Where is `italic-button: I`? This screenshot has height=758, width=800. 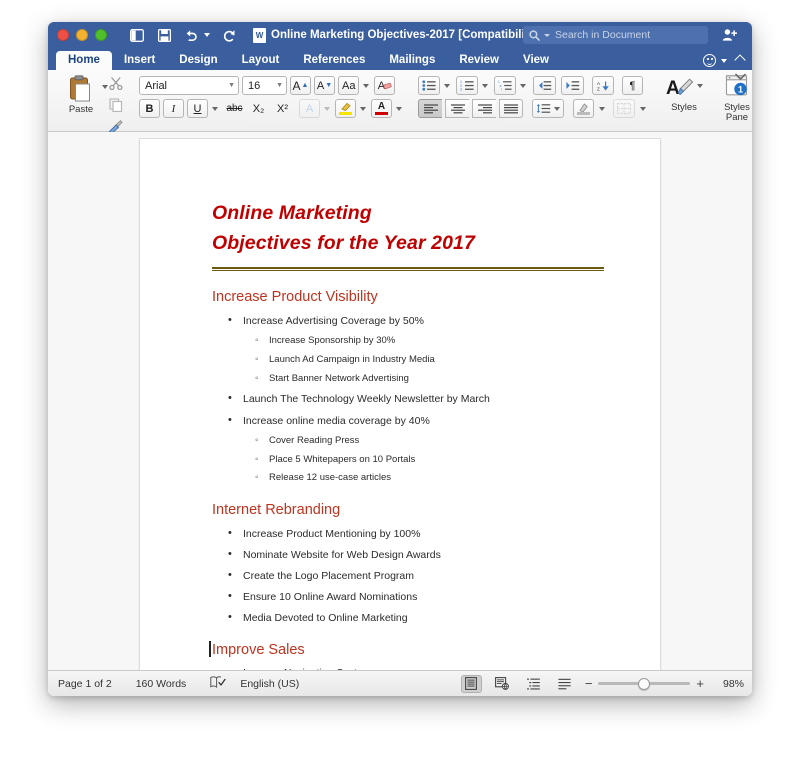 italic-button: I is located at coordinates (173, 108).